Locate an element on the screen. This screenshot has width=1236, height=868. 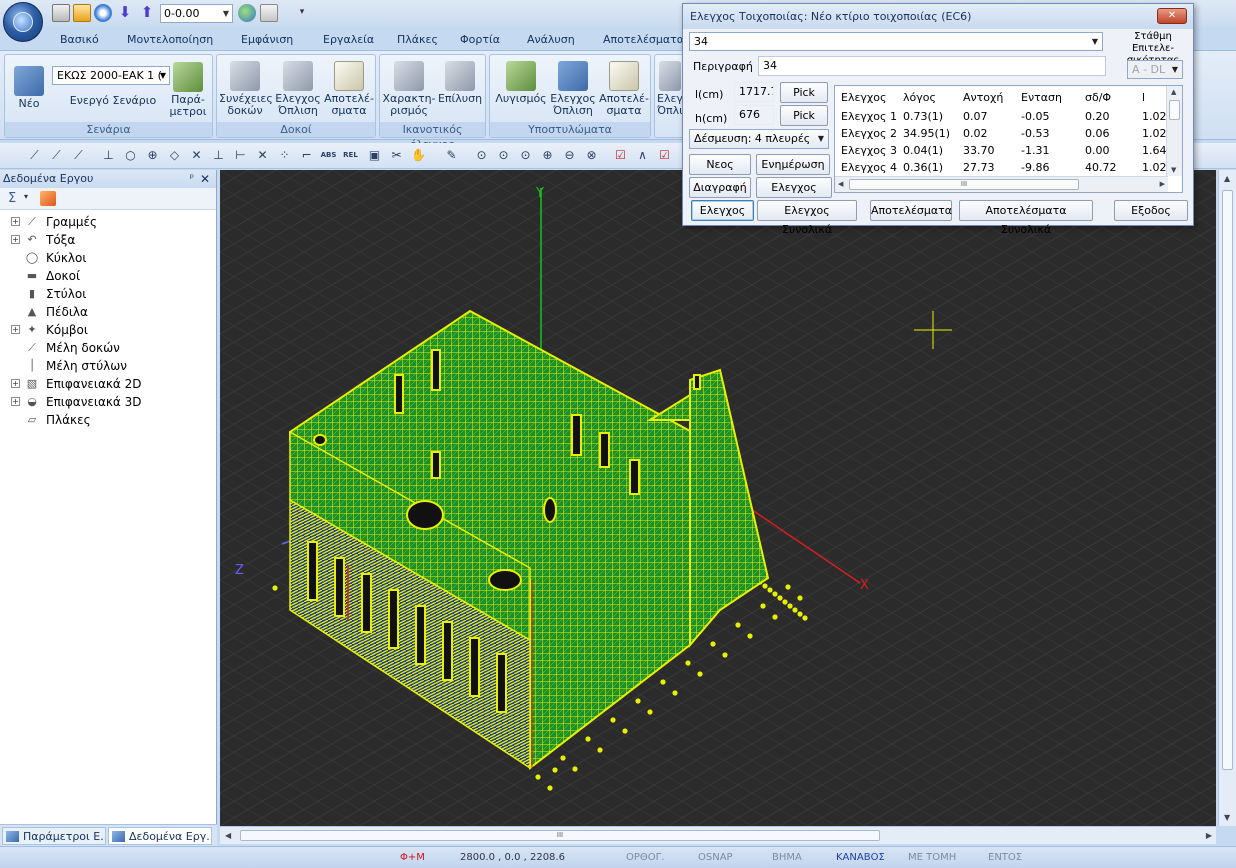
new-button: Νεος is located at coordinates (720, 164).